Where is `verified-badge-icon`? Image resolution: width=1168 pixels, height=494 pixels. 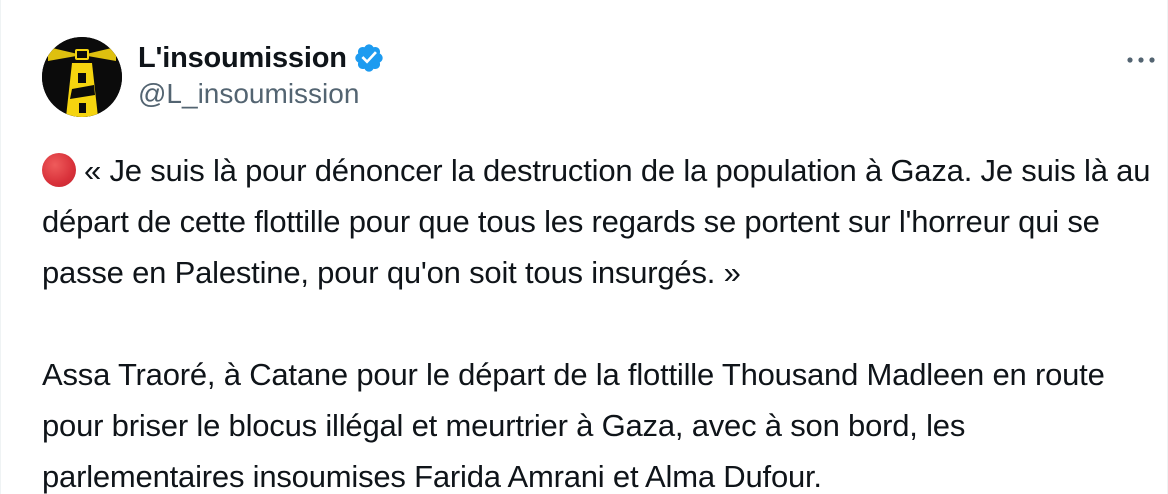
verified-badge-icon is located at coordinates (369, 58).